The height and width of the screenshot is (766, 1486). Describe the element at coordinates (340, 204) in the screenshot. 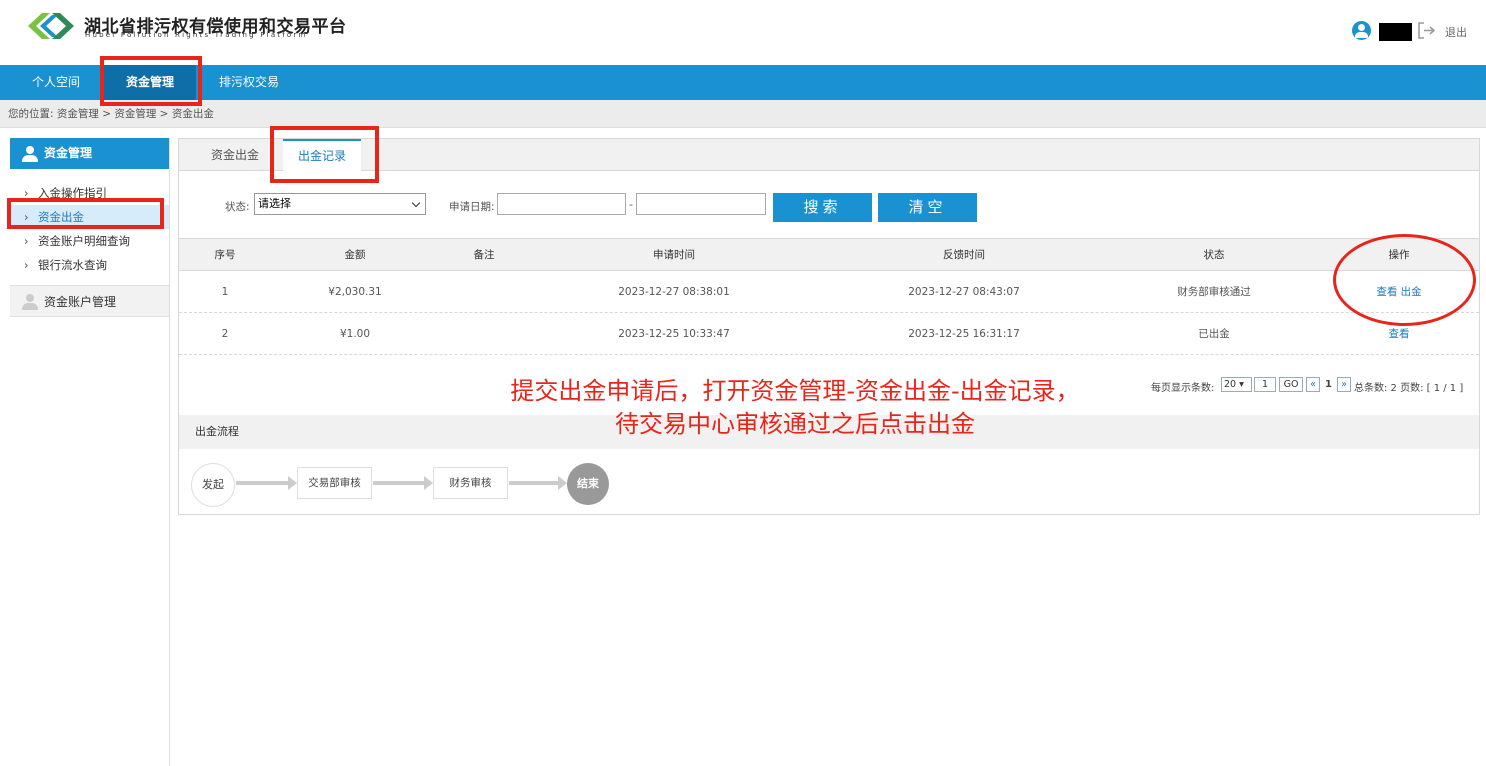

I see `status-select: 请选择` at that location.